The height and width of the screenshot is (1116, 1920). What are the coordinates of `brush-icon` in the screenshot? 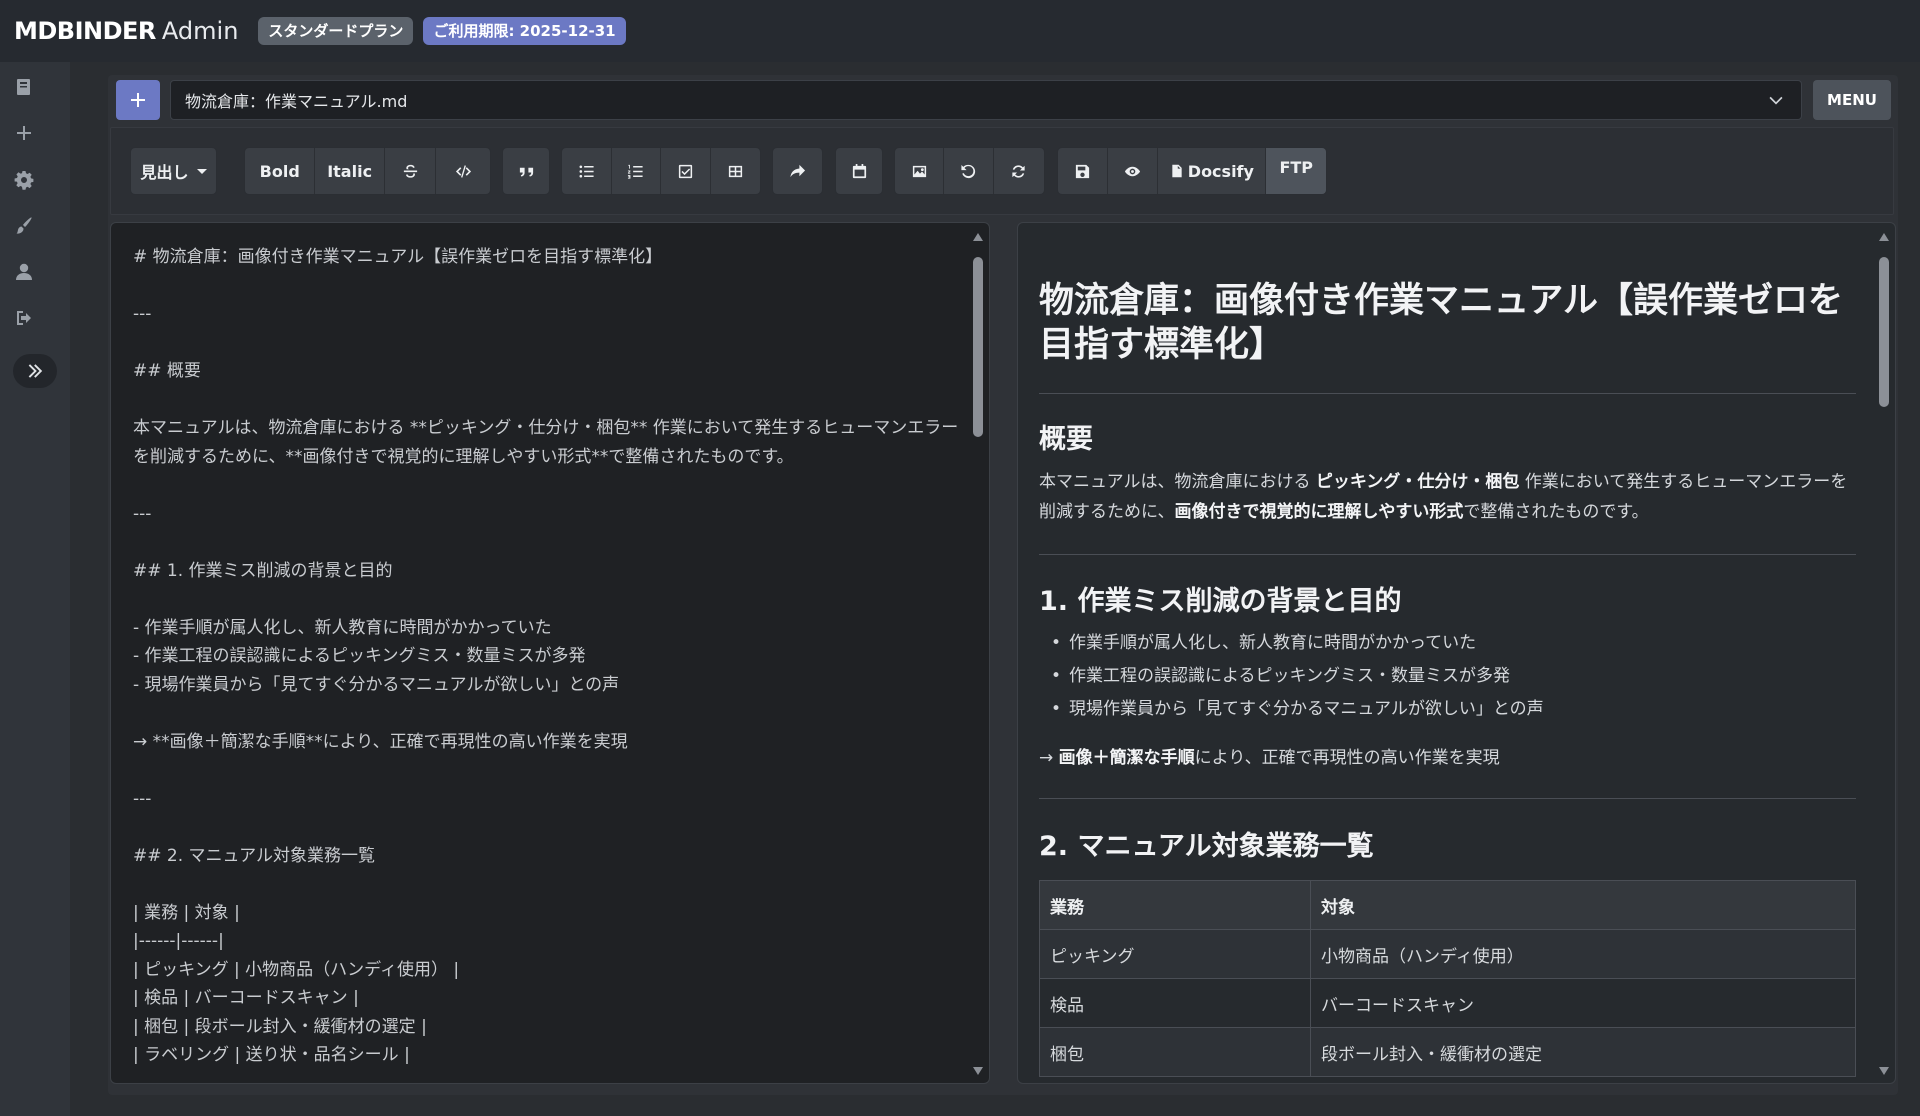 It's located at (24, 226).